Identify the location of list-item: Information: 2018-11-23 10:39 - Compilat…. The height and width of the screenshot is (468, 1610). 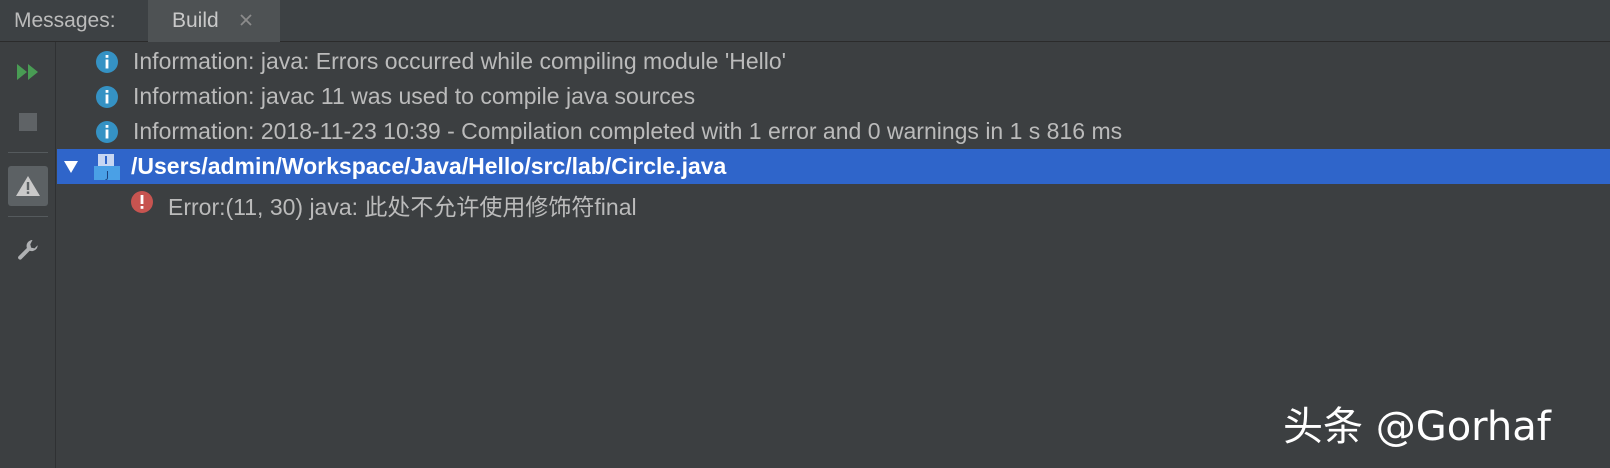
(833, 131).